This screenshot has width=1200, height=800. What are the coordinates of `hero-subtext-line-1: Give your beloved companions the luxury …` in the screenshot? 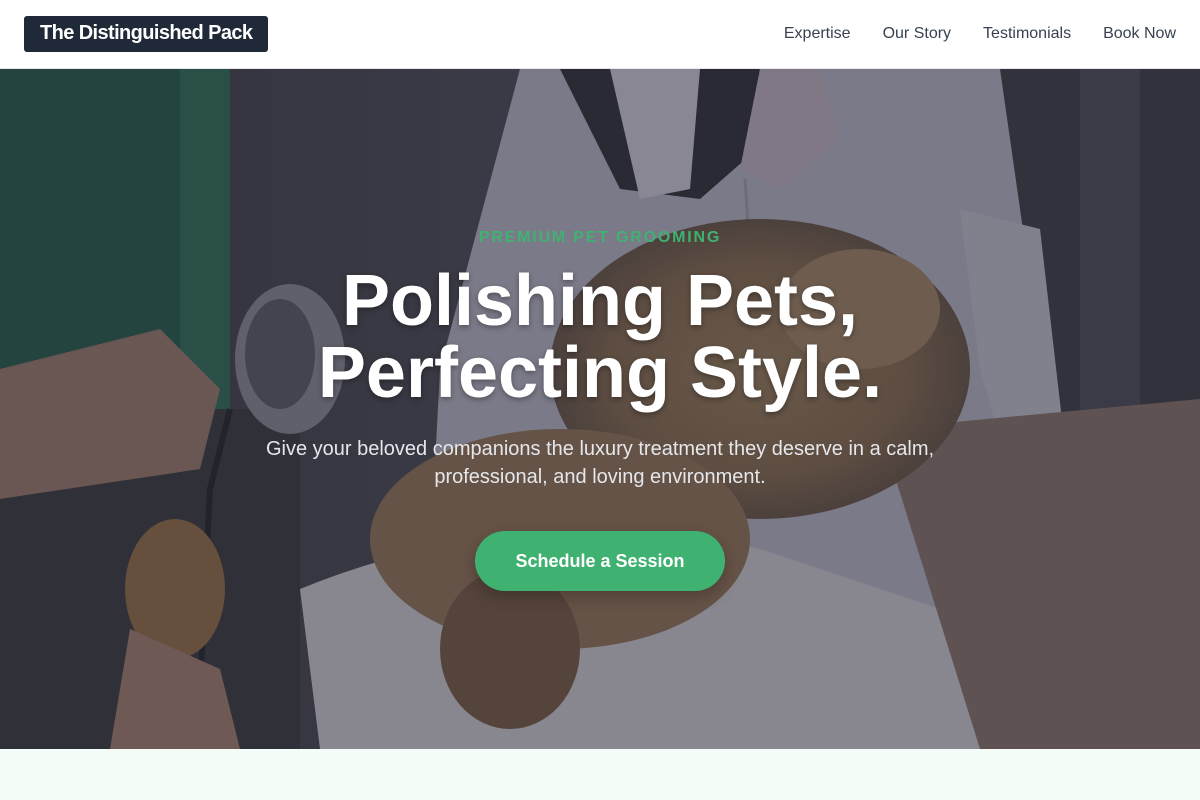 It's located at (600, 449).